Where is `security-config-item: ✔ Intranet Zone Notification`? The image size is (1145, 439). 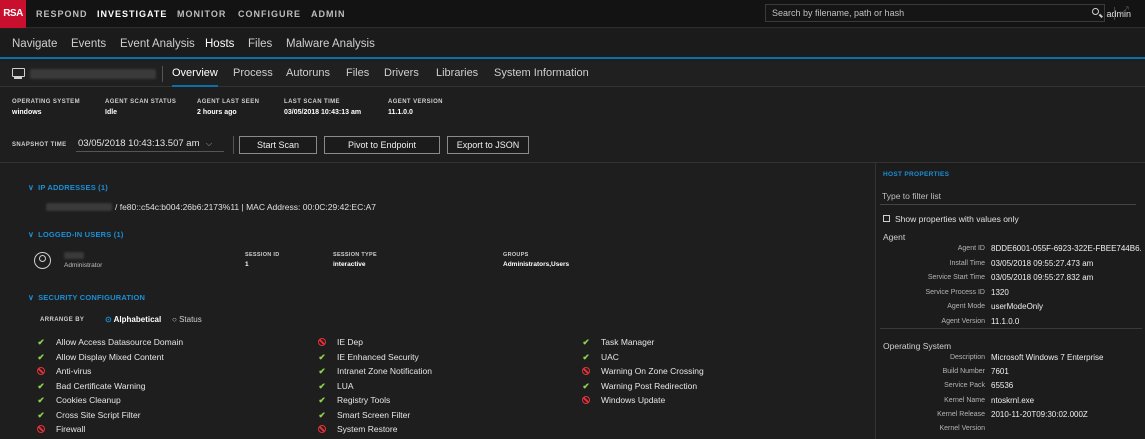 security-config-item: ✔ Intranet Zone Notification is located at coordinates (374, 371).